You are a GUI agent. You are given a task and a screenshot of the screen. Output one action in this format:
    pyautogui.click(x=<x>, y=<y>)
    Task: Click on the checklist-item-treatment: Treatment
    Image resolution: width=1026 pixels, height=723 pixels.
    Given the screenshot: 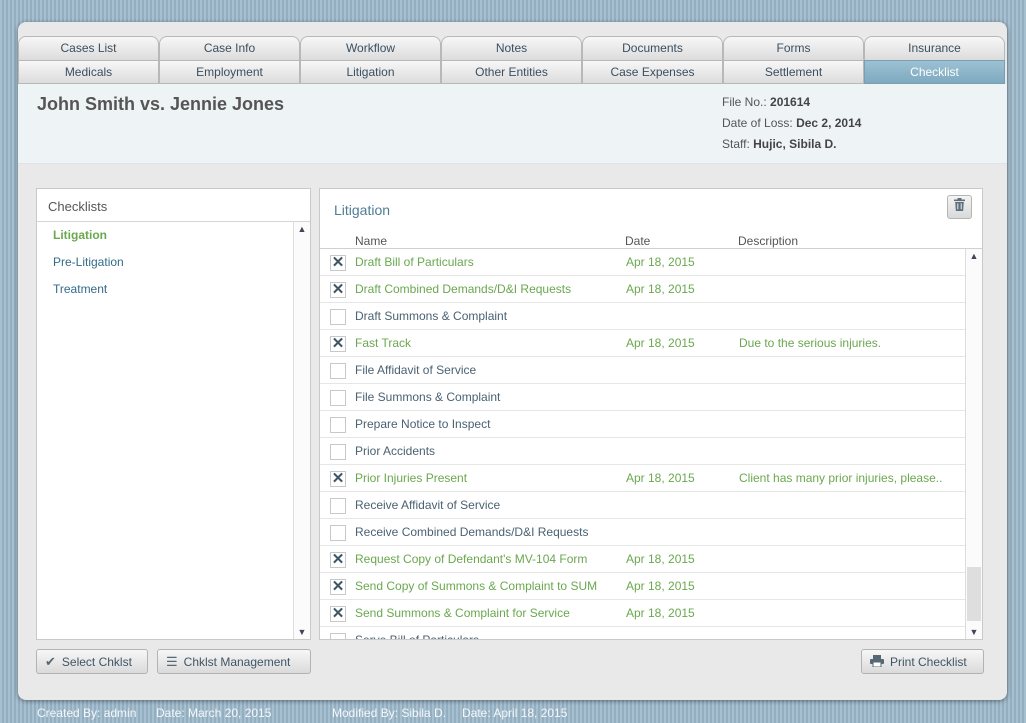 What is the action you would take?
    pyautogui.click(x=165, y=289)
    